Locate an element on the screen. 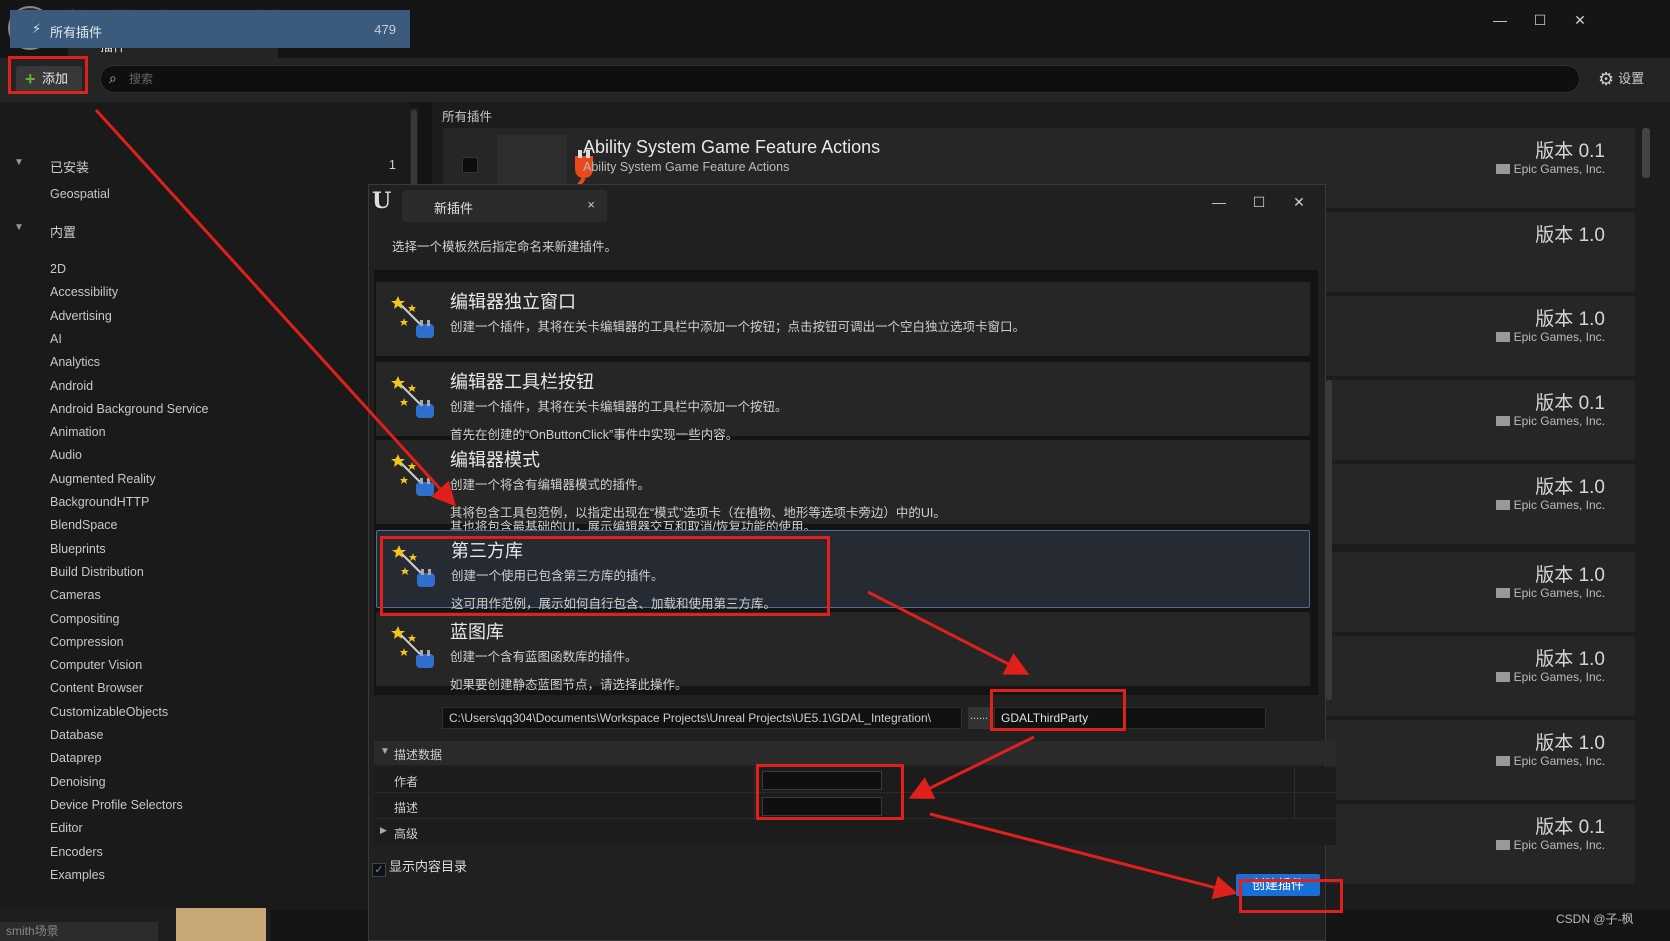  sidebar-category-item: AI is located at coordinates (56, 339).